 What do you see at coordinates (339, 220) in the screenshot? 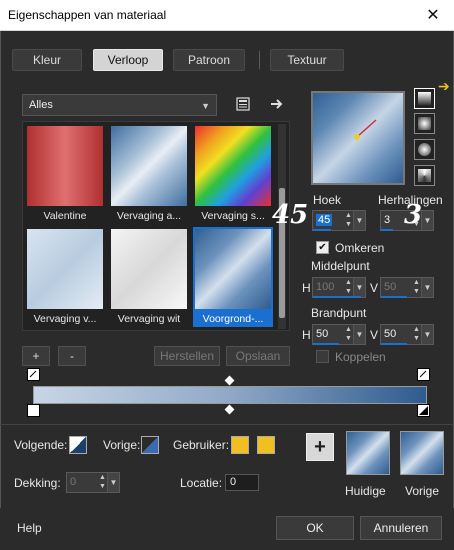
I see `angle-spinbox: 45 ▲ ▼ ▼` at bounding box center [339, 220].